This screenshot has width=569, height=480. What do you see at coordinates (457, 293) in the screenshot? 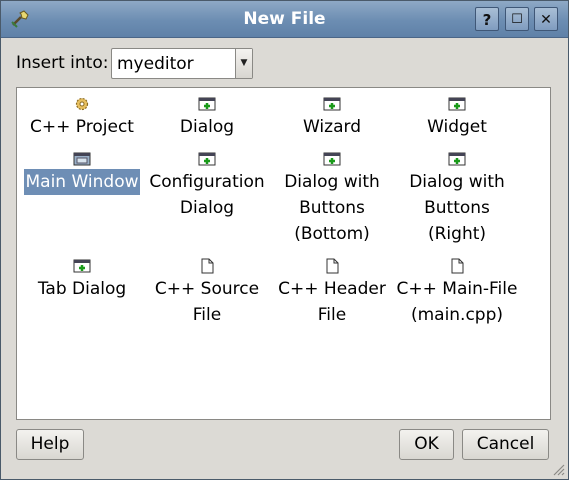
I see `template-item: C++ Main-File (main.cpp)` at bounding box center [457, 293].